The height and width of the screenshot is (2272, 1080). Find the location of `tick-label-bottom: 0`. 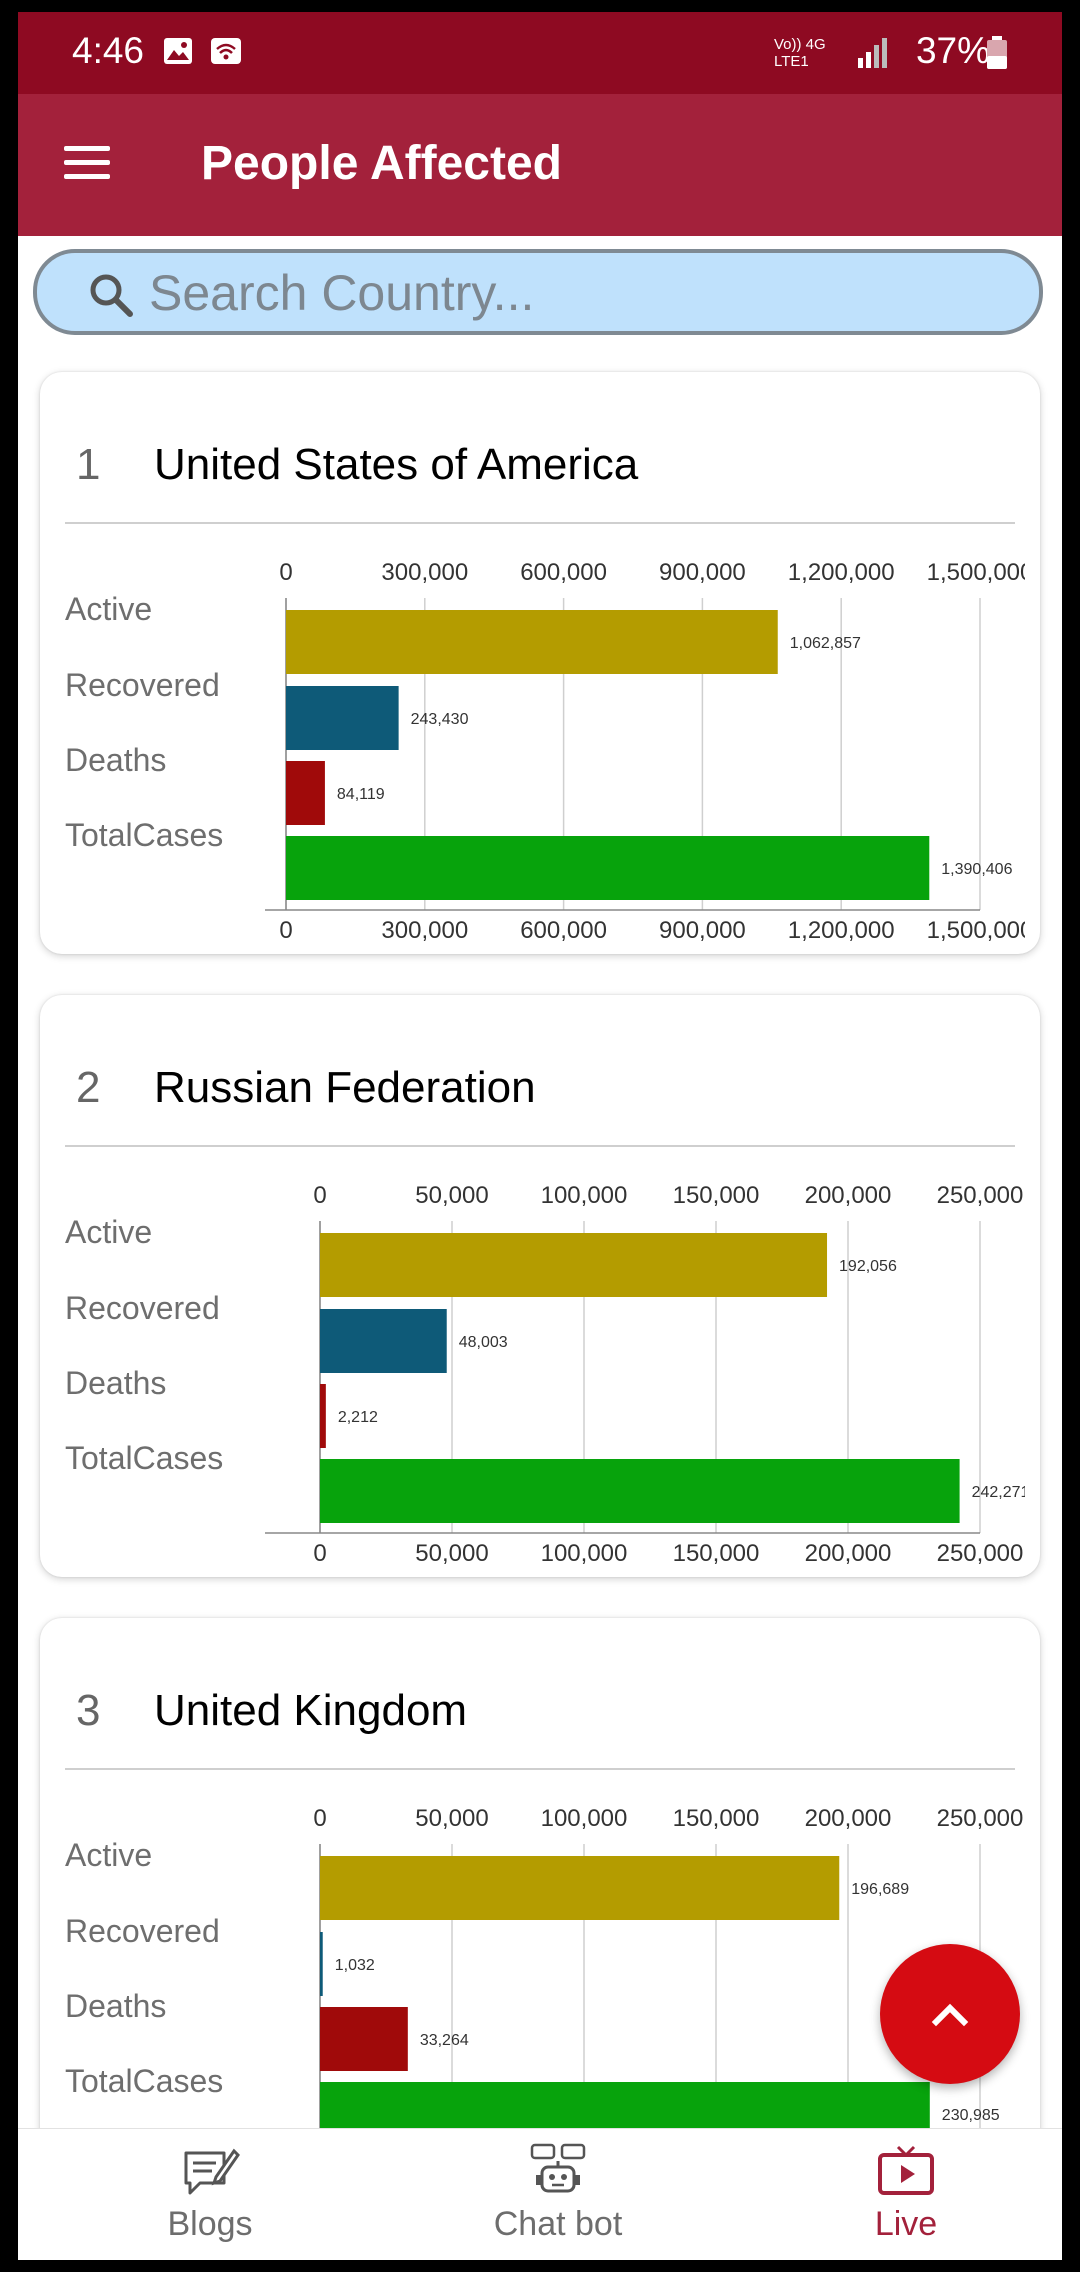

tick-label-bottom: 0 is located at coordinates (285, 930).